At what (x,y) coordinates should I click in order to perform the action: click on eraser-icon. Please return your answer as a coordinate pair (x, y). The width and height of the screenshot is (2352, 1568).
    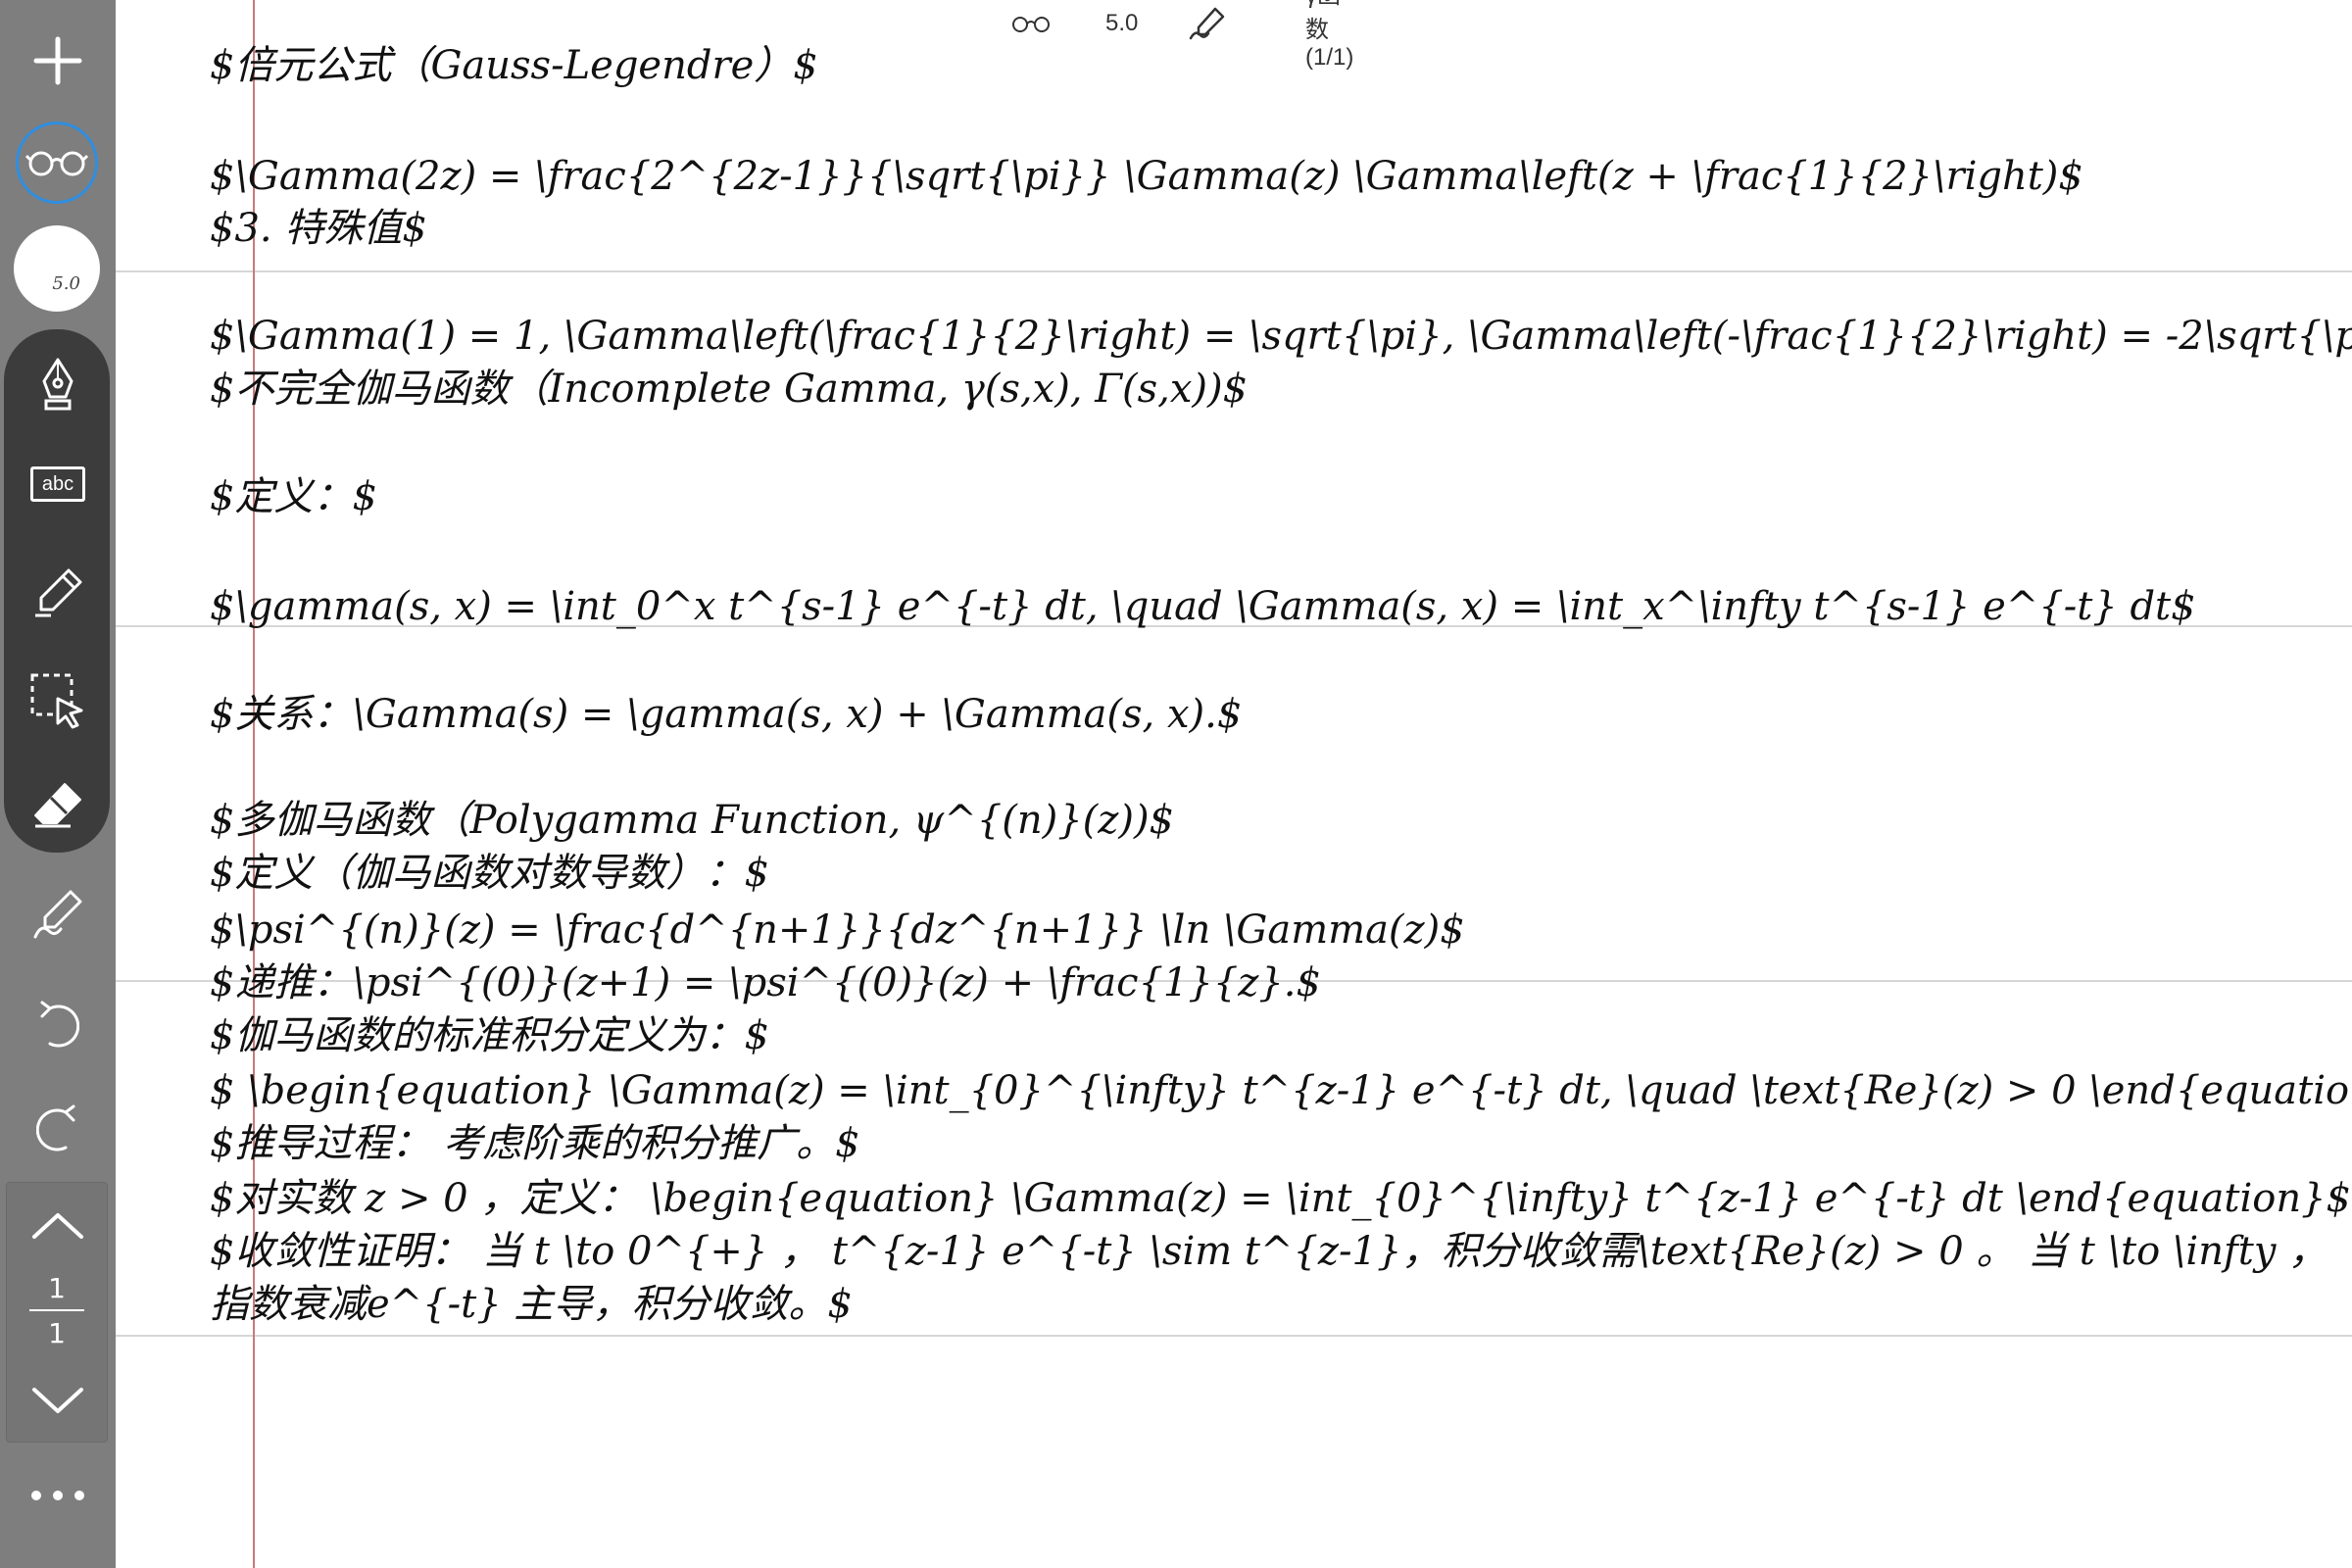
    Looking at the image, I should click on (57, 805).